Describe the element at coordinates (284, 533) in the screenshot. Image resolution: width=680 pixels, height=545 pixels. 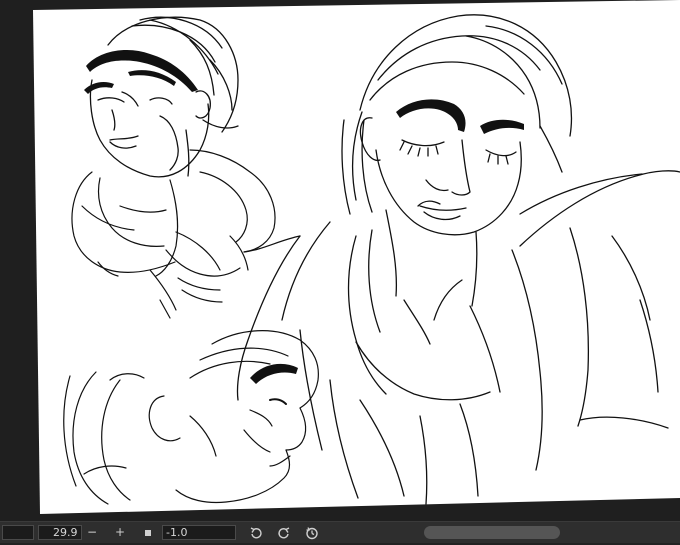
I see `rotate-right-icon` at that location.